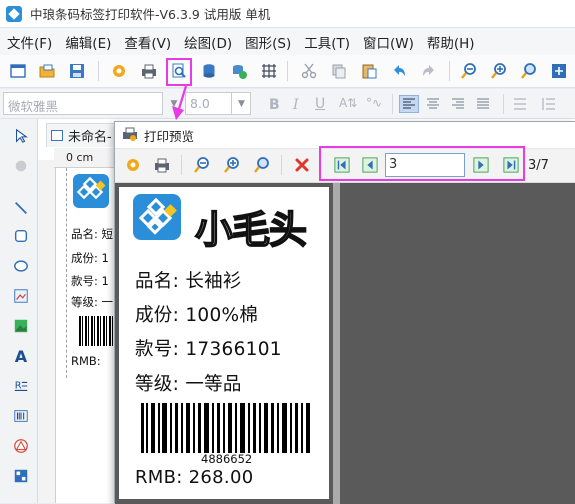 The width and height of the screenshot is (575, 504). I want to click on preview-title-bar: 打印预览, so click(345, 135).